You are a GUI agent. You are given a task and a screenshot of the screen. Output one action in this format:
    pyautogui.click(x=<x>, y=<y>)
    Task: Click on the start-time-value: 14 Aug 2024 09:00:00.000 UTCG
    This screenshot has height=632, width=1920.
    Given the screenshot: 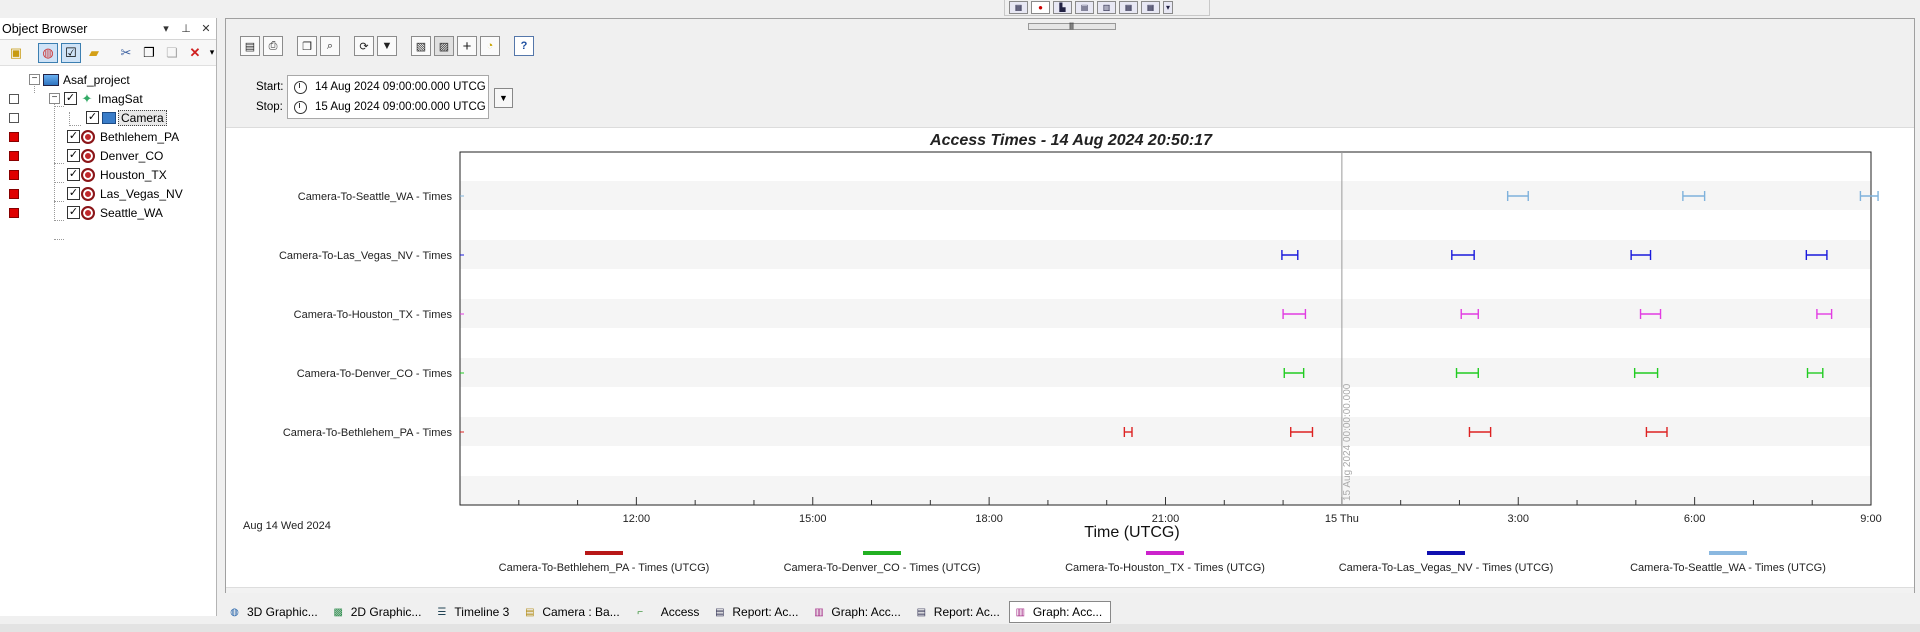 What is the action you would take?
    pyautogui.click(x=400, y=87)
    